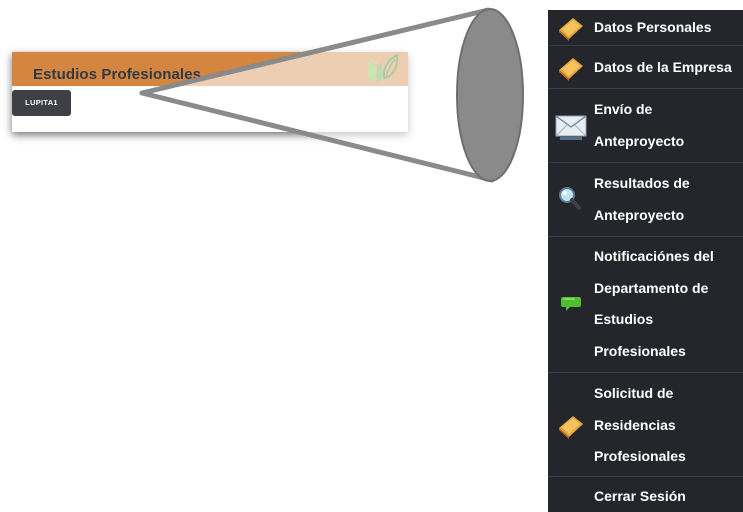 The height and width of the screenshot is (512, 743). Describe the element at coordinates (210, 92) in the screenshot. I see `header-card: Estudios Profesionales LUPITA1` at that location.